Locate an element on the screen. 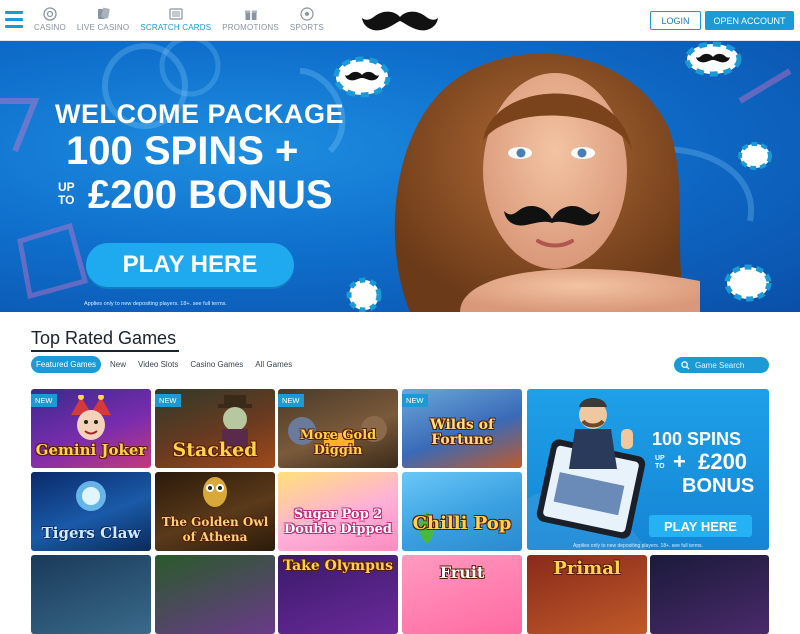 Image resolution: width=800 pixels, height=634 pixels. game-tile: Sugar Pop 2 Double Dipped is located at coordinates (338, 511).